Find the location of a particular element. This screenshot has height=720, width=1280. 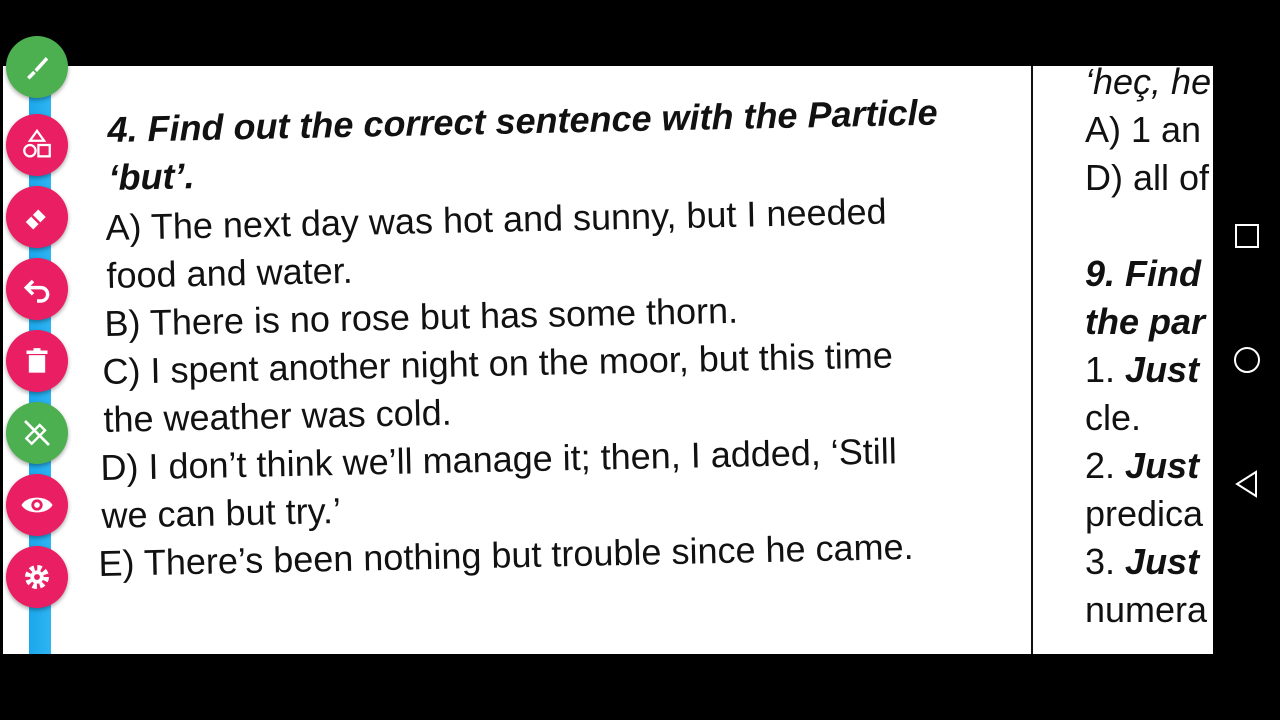

right-text-line: predica is located at coordinates (1144, 513).